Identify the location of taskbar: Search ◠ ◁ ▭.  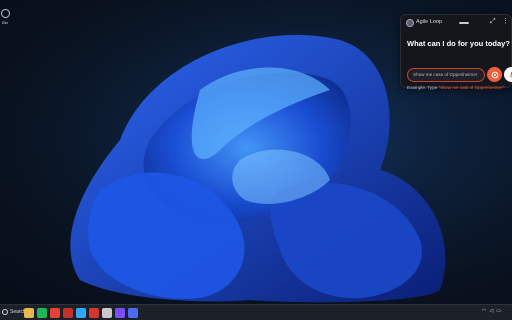
(256, 312).